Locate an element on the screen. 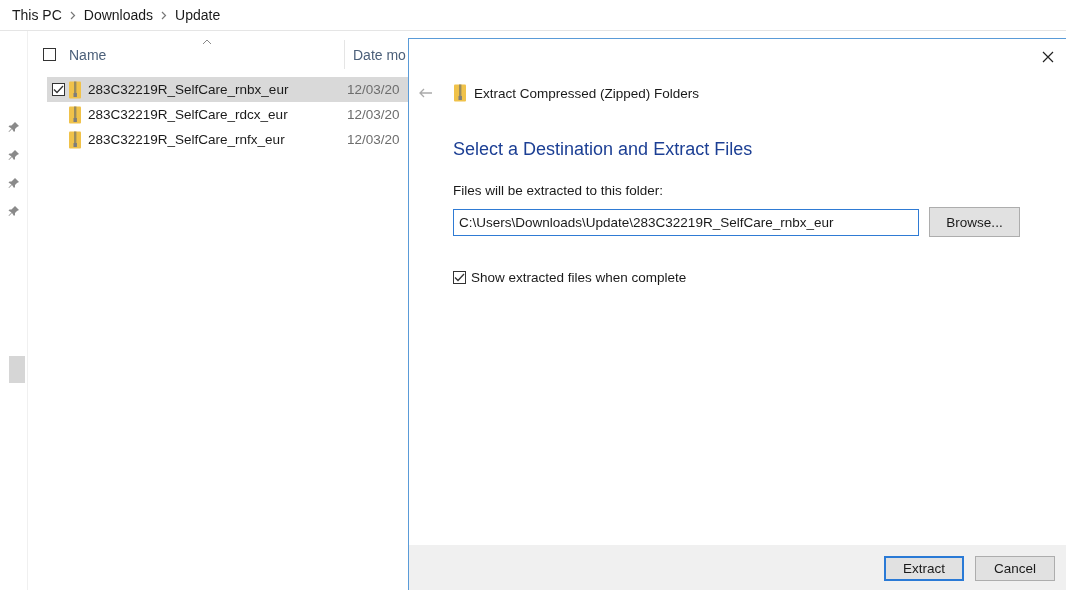  file-row: 283C32219R_SelfCare_rdcx_eur 12/03/20 is located at coordinates (228, 114).